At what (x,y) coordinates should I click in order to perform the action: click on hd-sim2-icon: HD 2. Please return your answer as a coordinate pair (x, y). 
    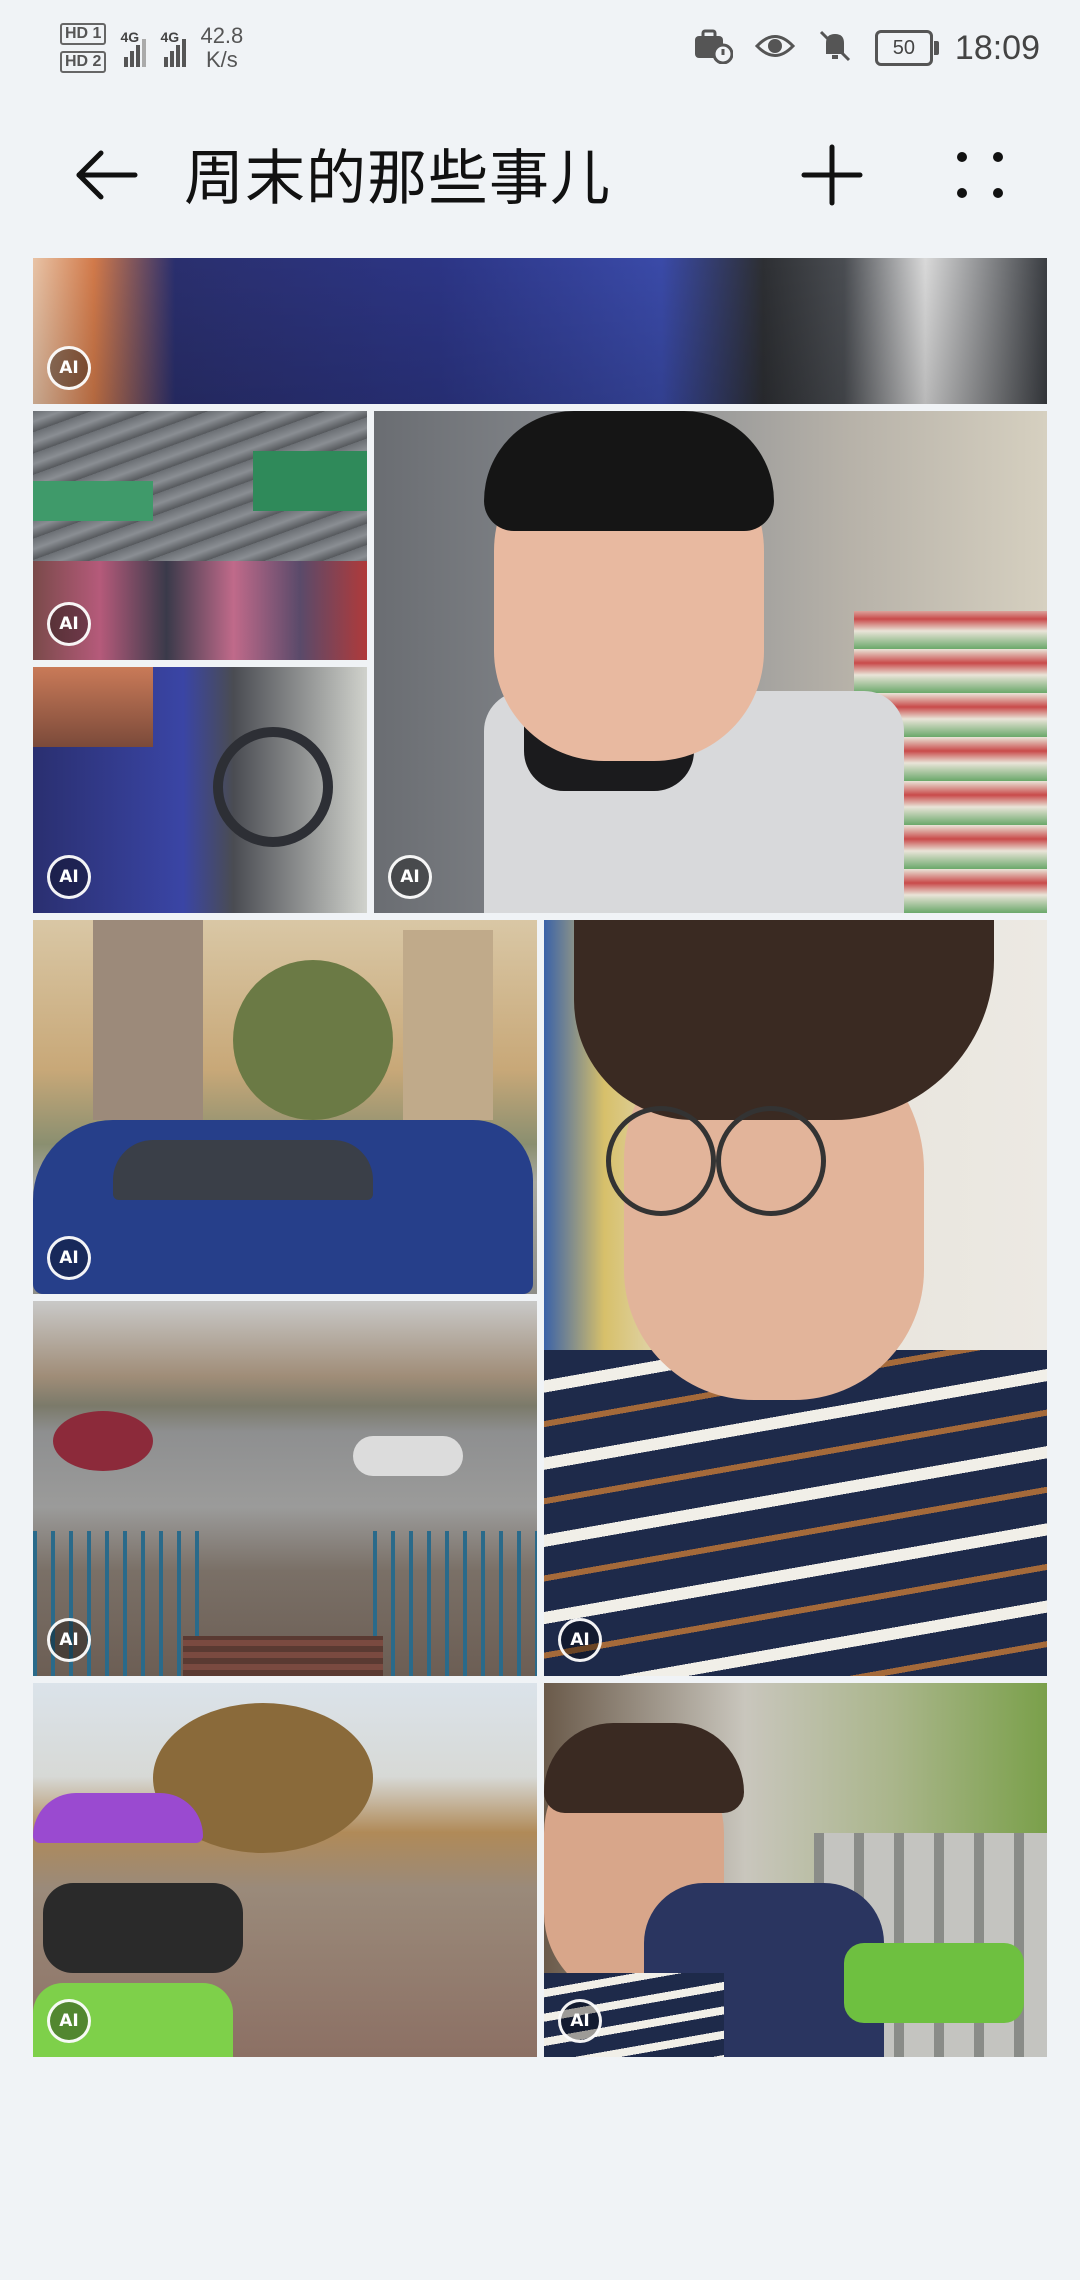
    Looking at the image, I should click on (83, 62).